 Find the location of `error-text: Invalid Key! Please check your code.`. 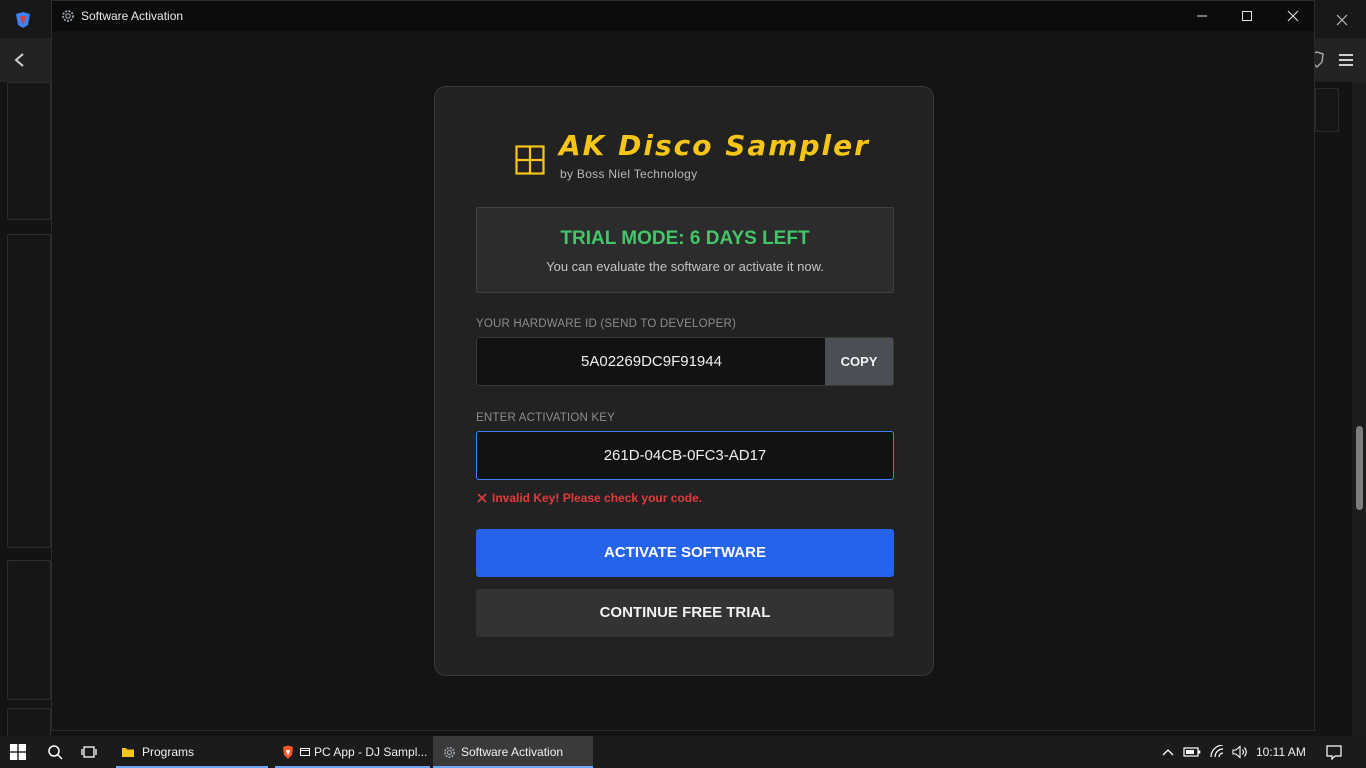

error-text: Invalid Key! Please check your code. is located at coordinates (597, 498).